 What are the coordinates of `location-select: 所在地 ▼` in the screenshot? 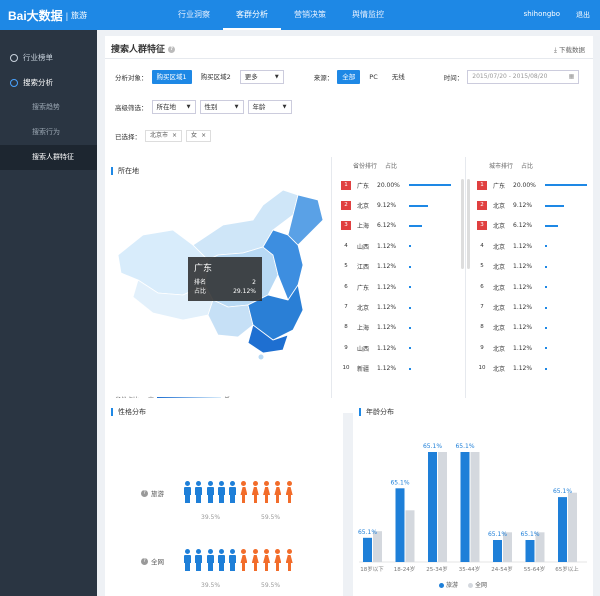 It's located at (173, 107).